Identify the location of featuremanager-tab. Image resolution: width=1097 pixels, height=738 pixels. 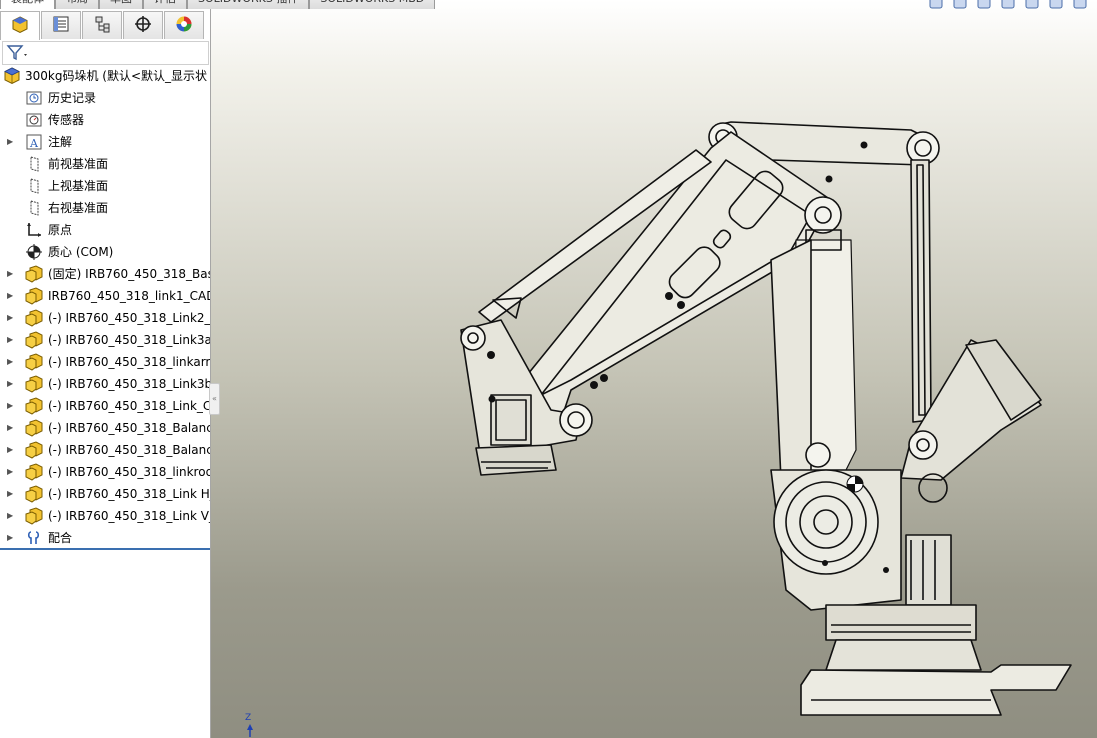
(20, 25).